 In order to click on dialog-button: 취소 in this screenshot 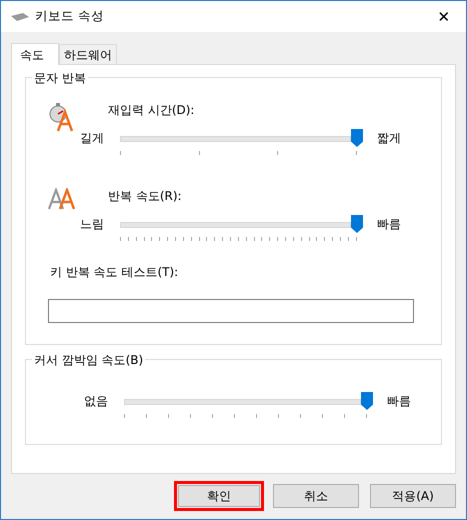, I will do `click(316, 496)`.